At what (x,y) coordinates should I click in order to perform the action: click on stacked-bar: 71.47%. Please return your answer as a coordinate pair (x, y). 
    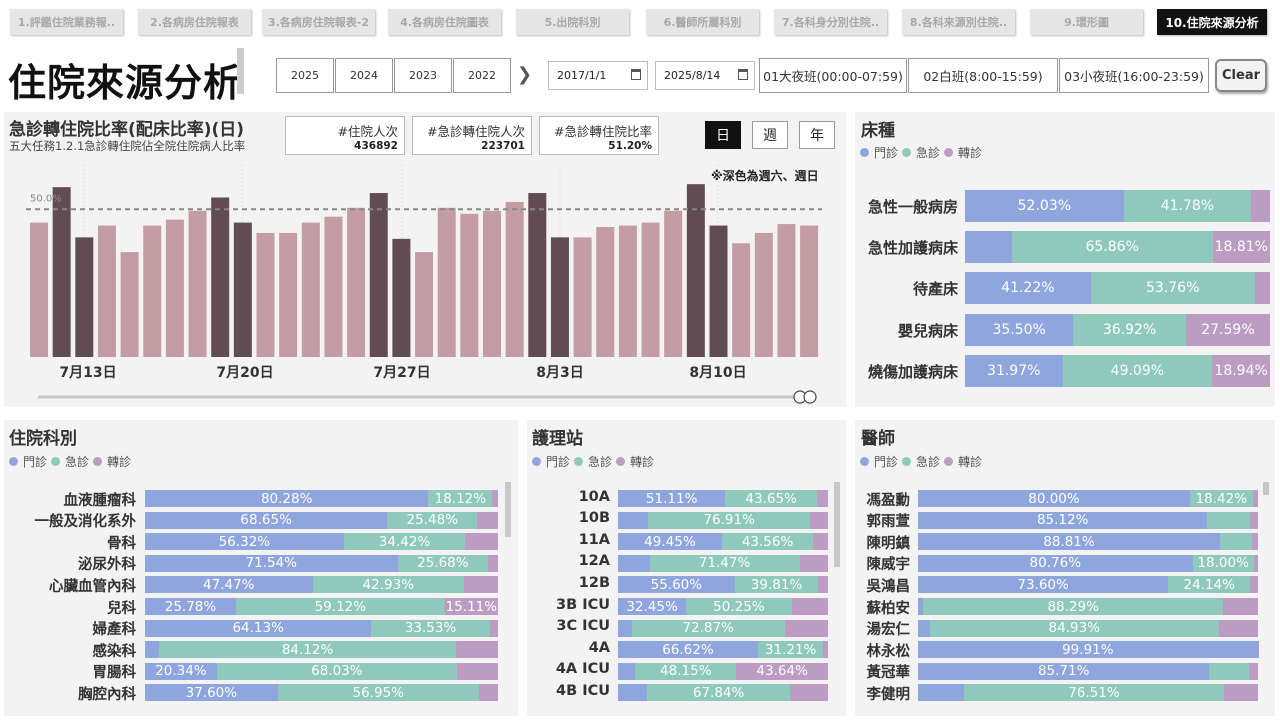
    Looking at the image, I should click on (723, 563).